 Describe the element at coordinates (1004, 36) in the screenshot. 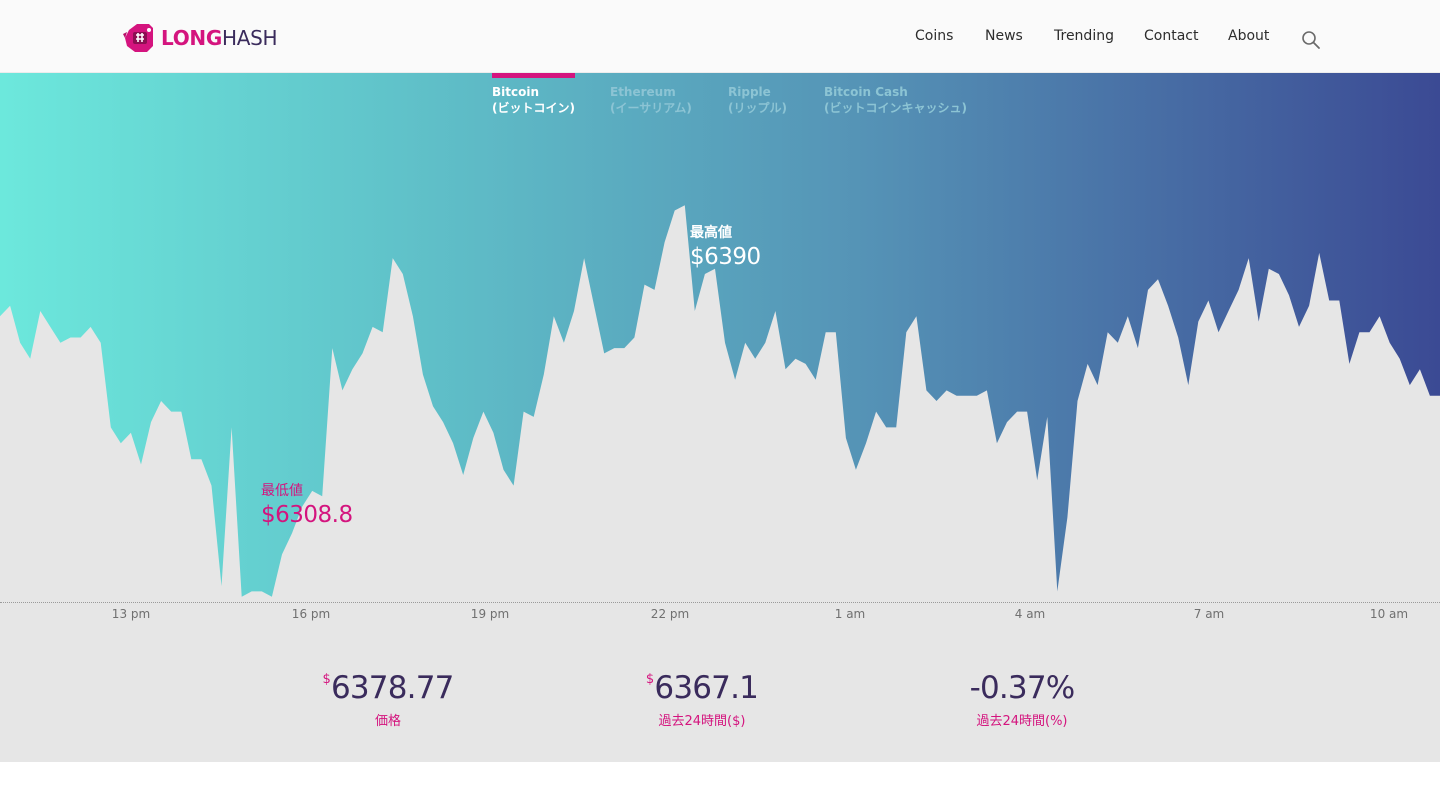

I see `nav-news: News` at that location.